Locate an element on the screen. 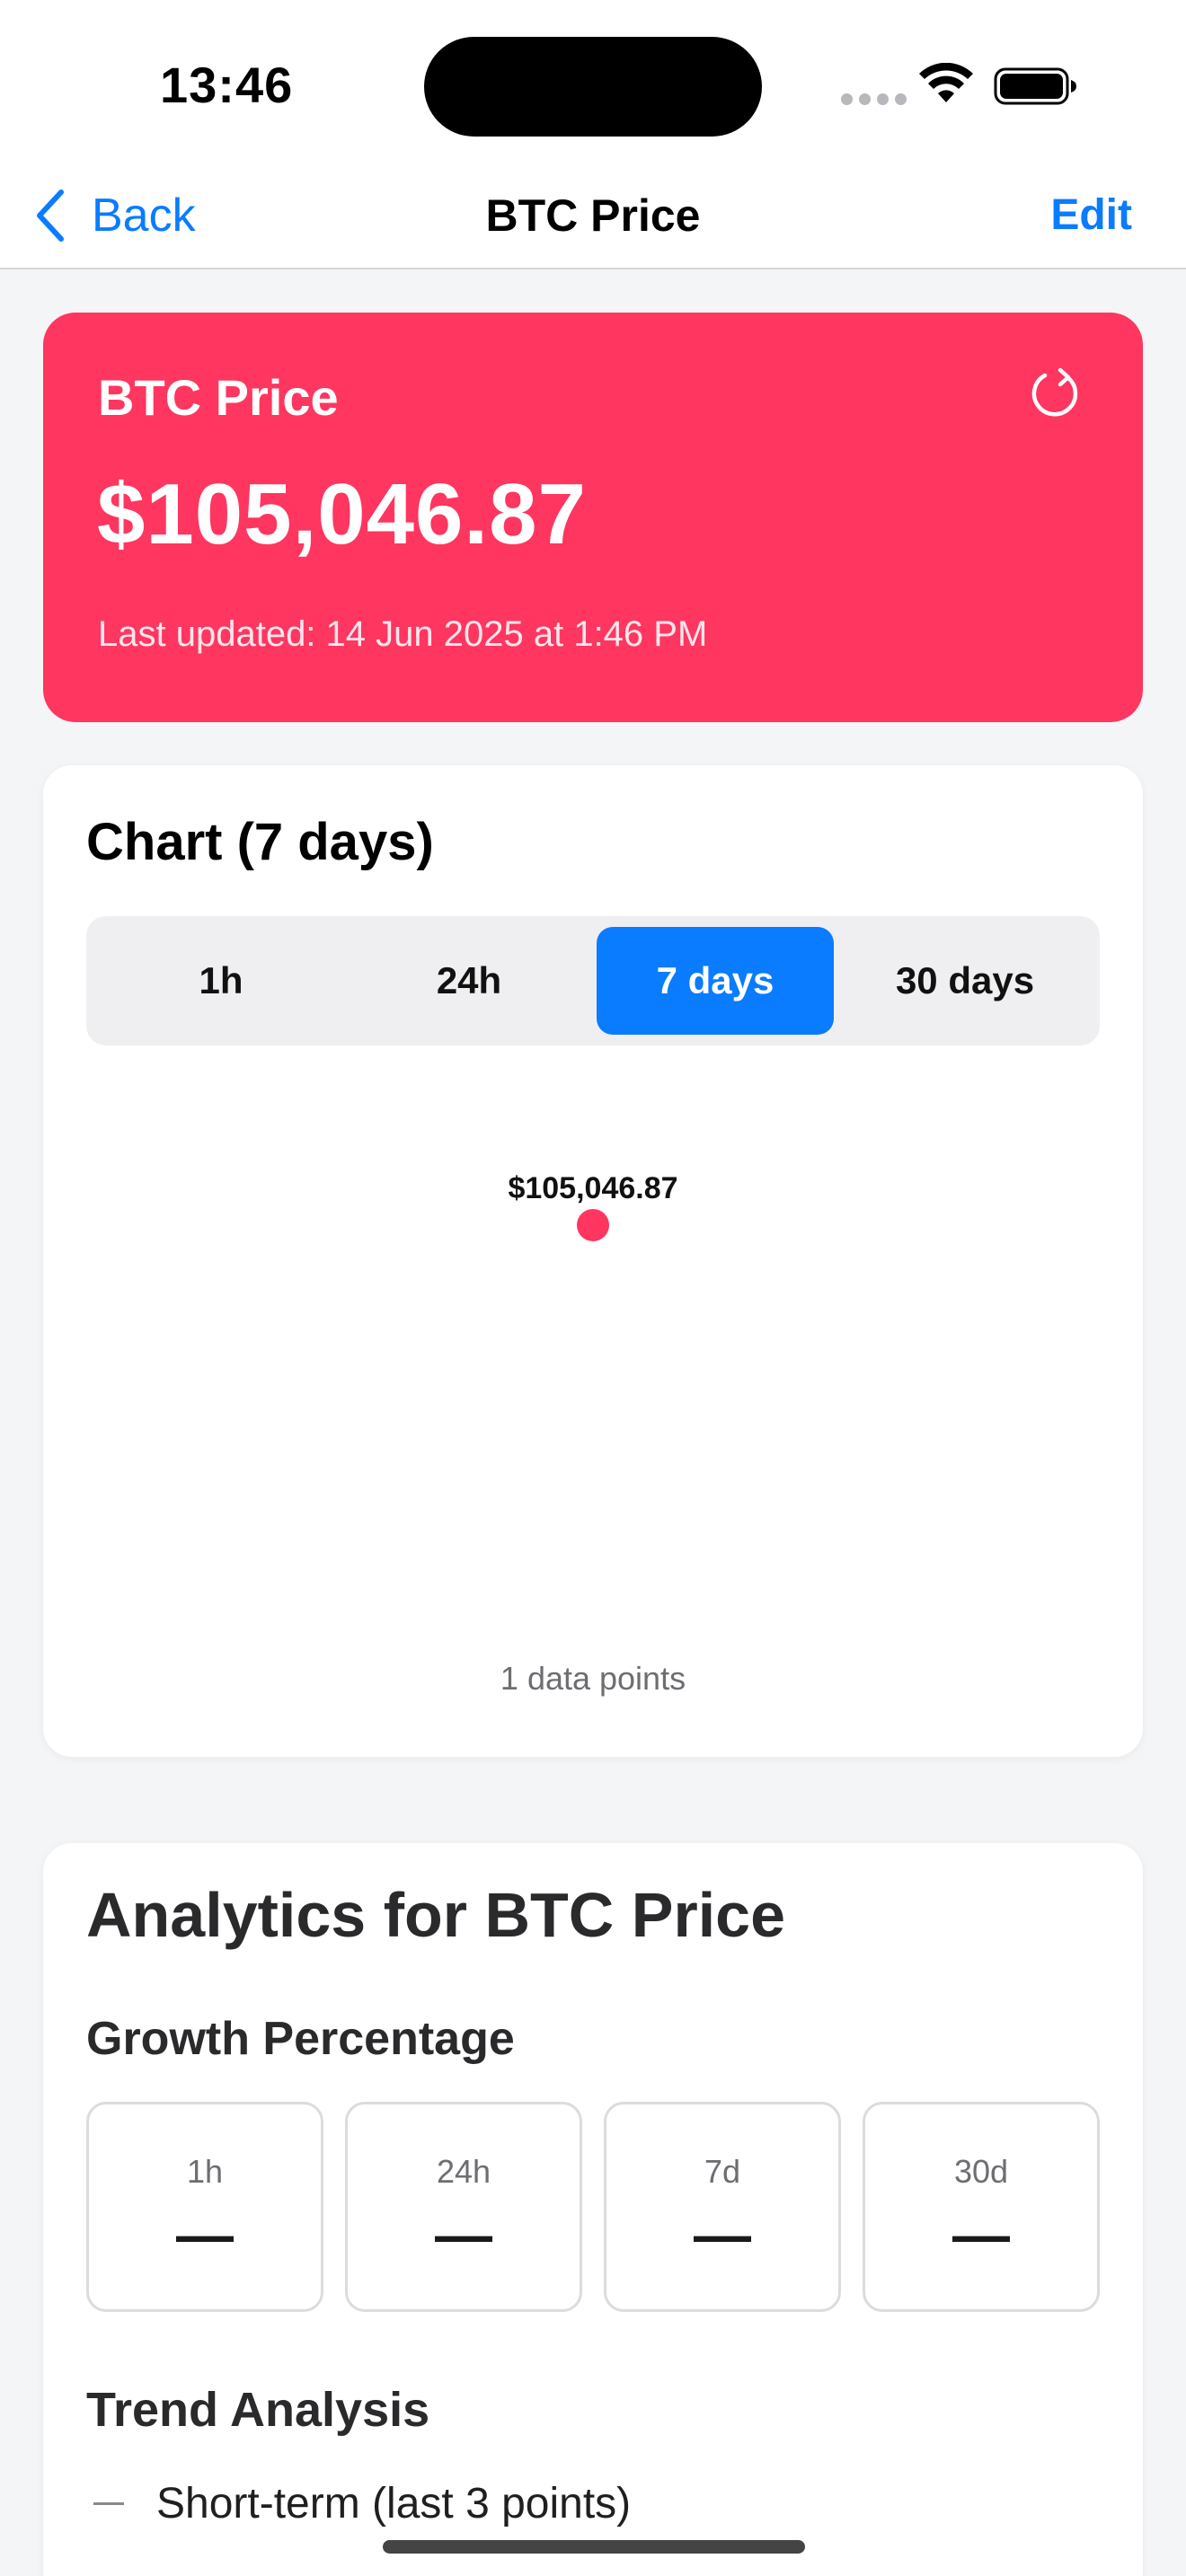 The height and width of the screenshot is (2576, 1186). status-bar: 13:46 is located at coordinates (593, 81).